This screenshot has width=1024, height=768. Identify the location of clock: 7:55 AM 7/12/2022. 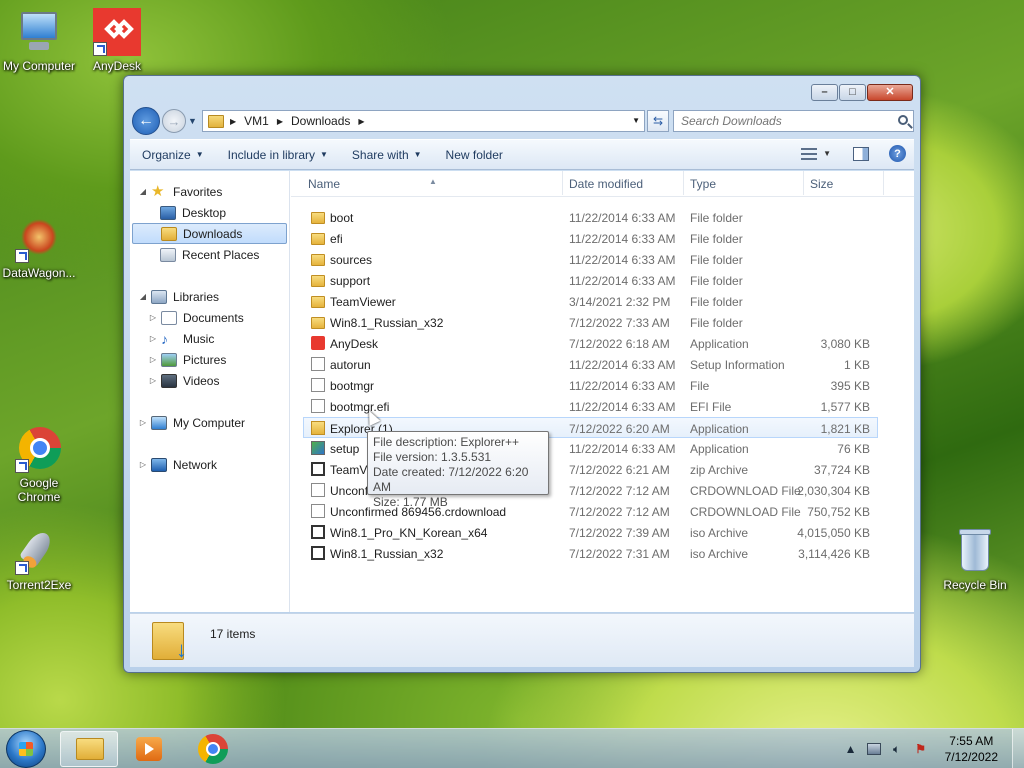
(971, 749).